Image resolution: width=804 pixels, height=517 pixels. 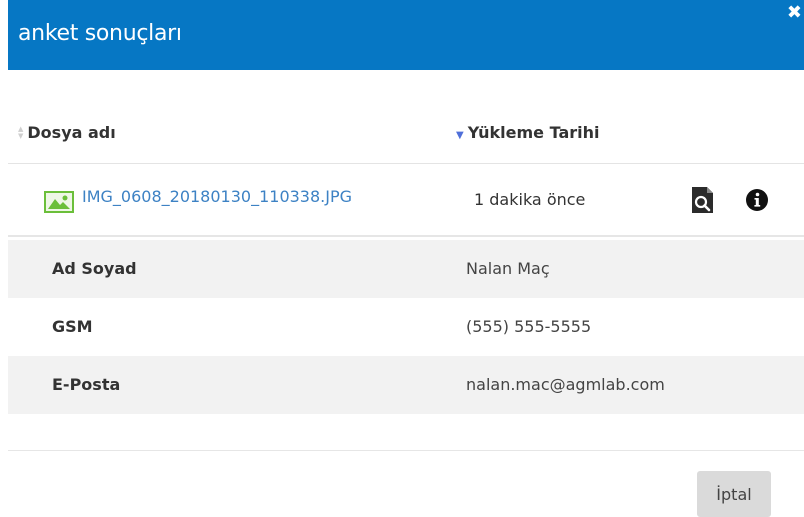 What do you see at coordinates (508, 268) in the screenshot?
I see `detail-value: Nalan Maç` at bounding box center [508, 268].